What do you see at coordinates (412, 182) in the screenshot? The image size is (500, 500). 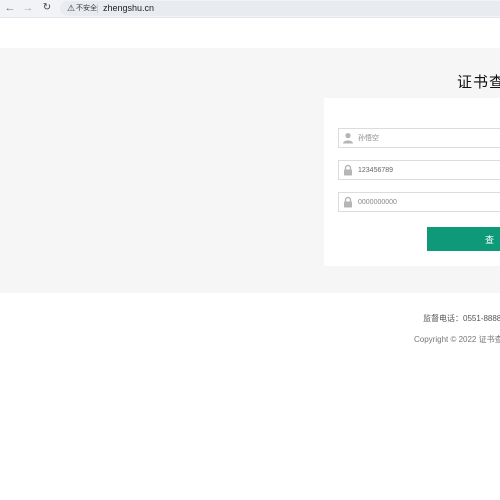 I see `query-form-card: 查` at bounding box center [412, 182].